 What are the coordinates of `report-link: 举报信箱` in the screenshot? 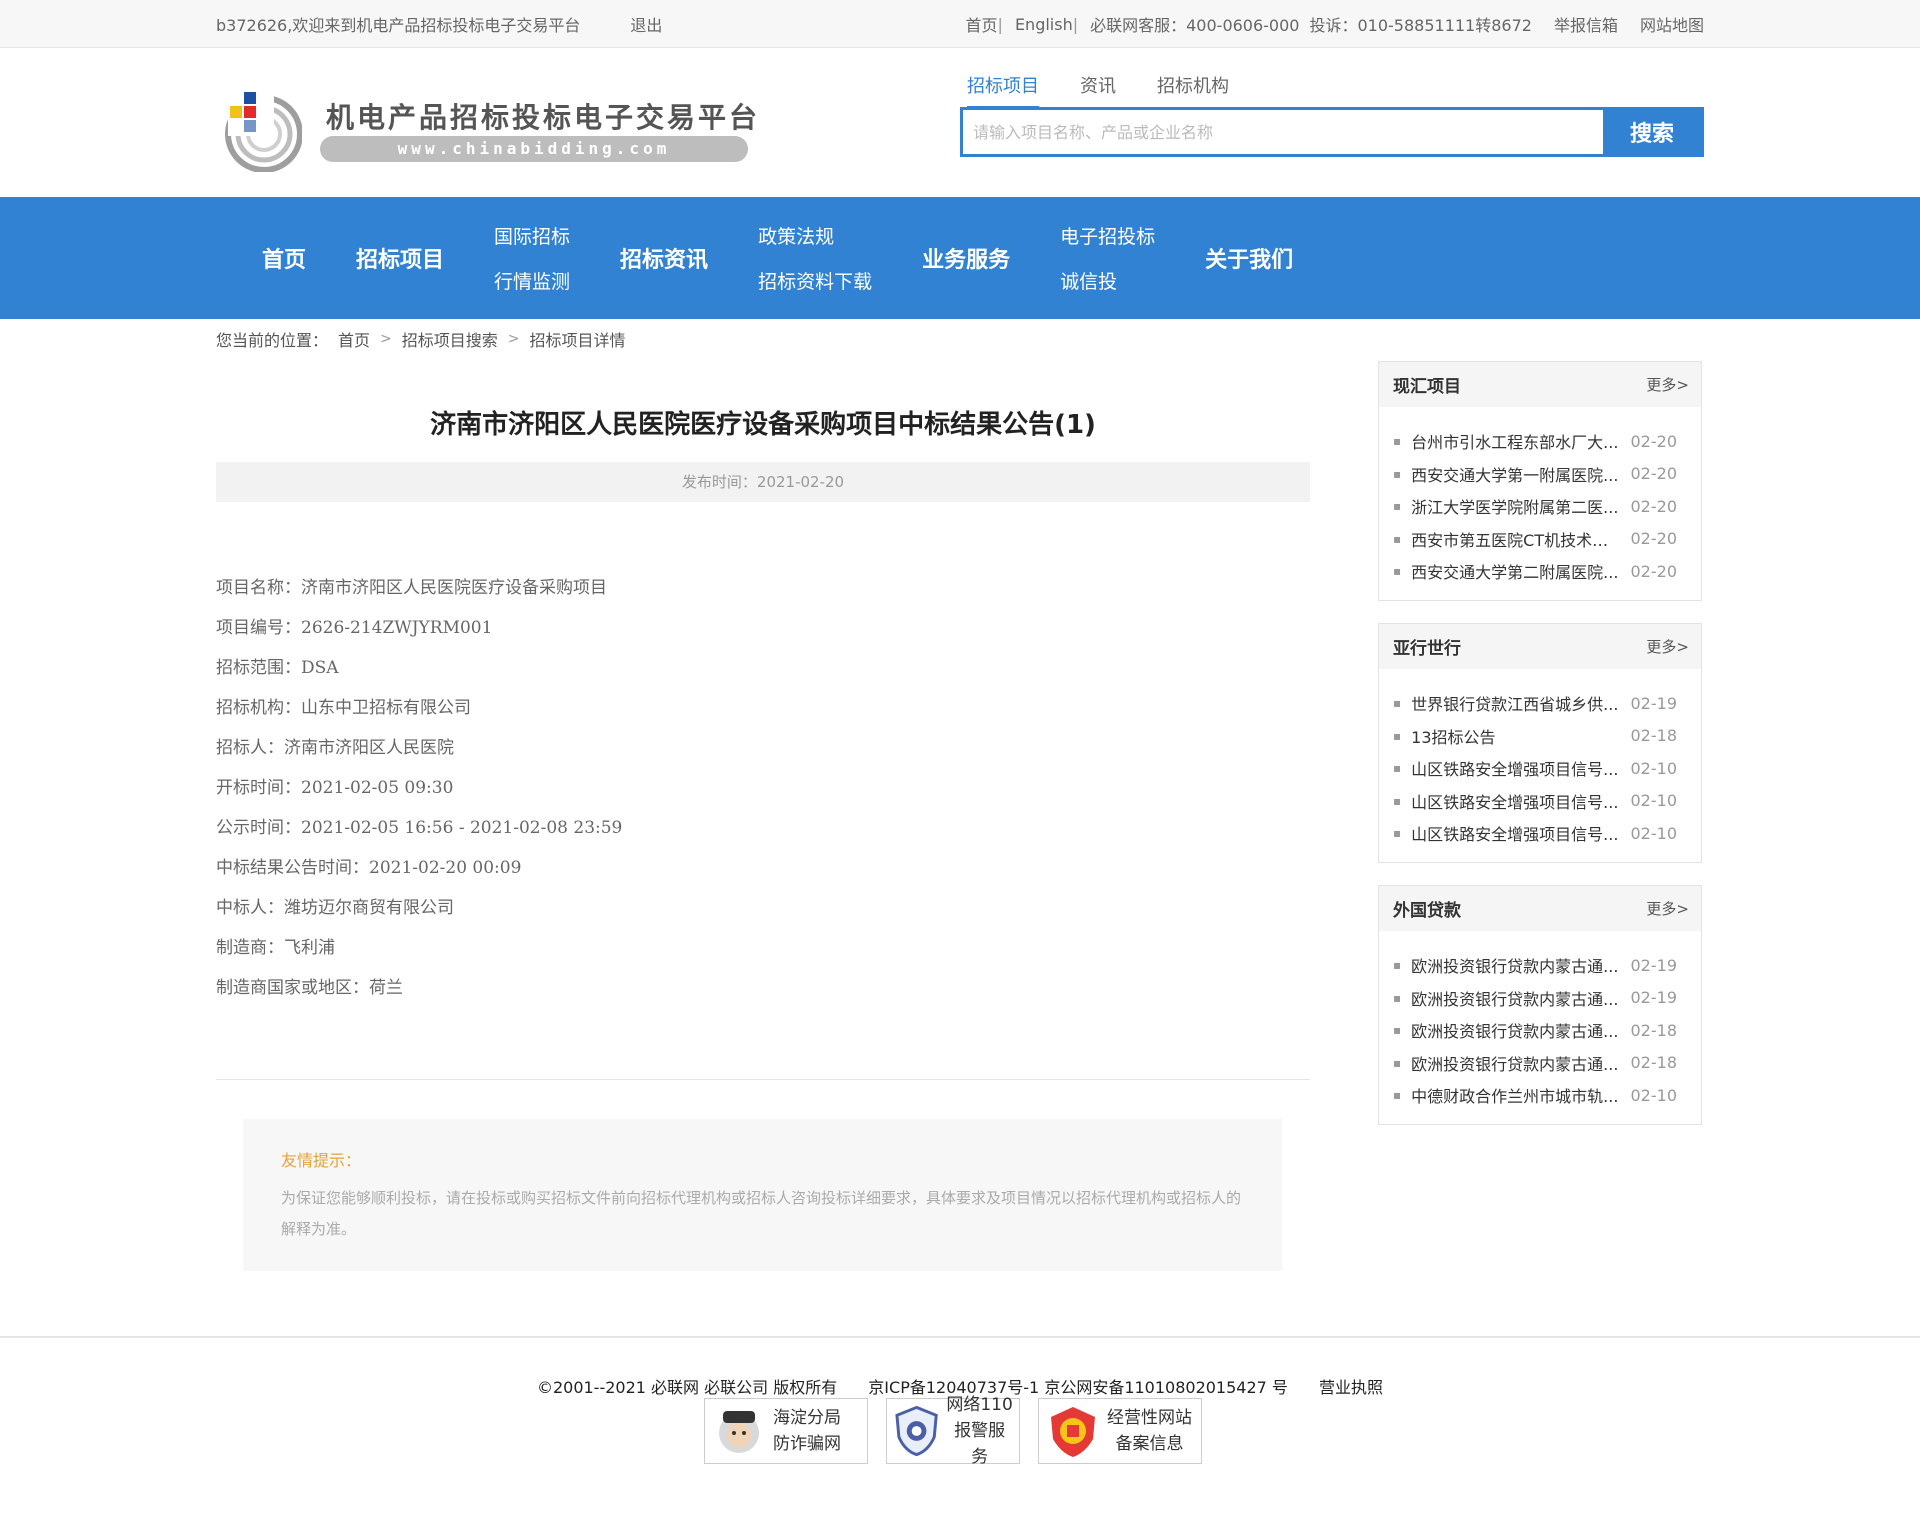 It's located at (1586, 24).